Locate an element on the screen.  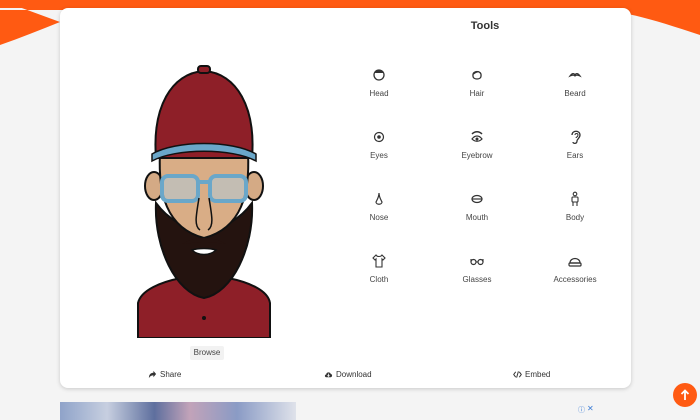
ad-banner is located at coordinates (178, 411).